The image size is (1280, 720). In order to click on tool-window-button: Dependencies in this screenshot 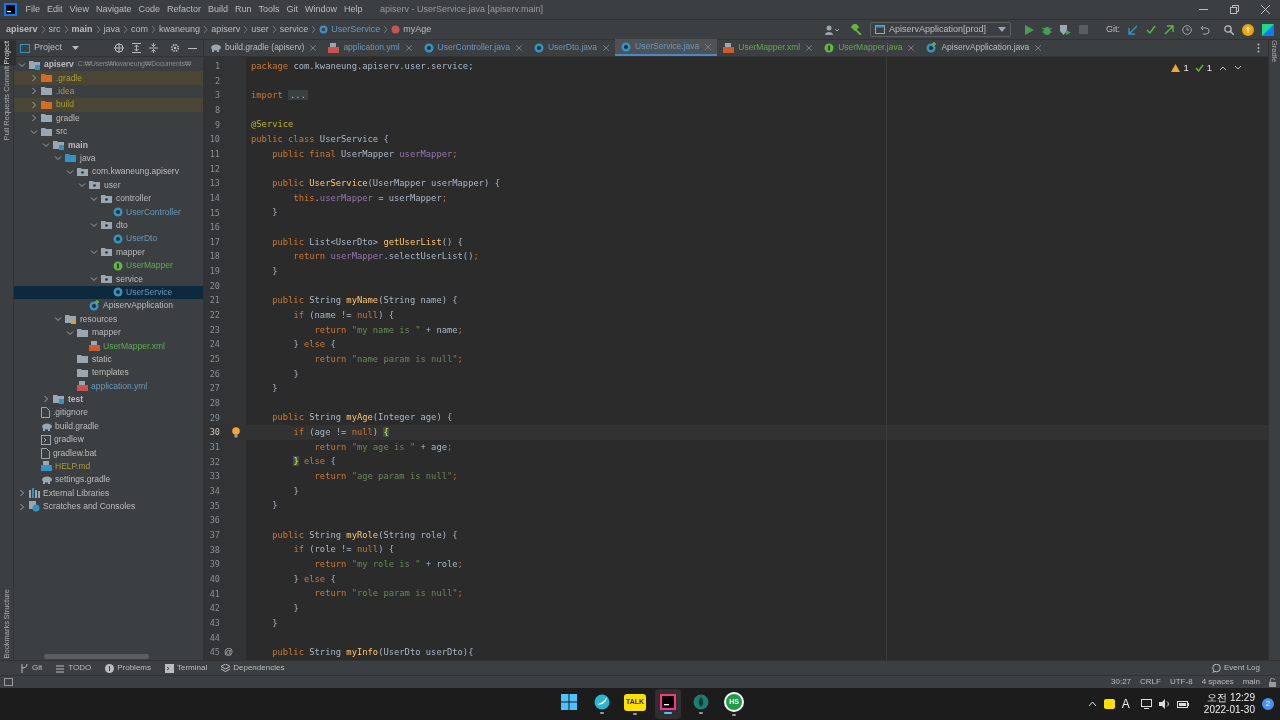, I will do `click(253, 668)`.